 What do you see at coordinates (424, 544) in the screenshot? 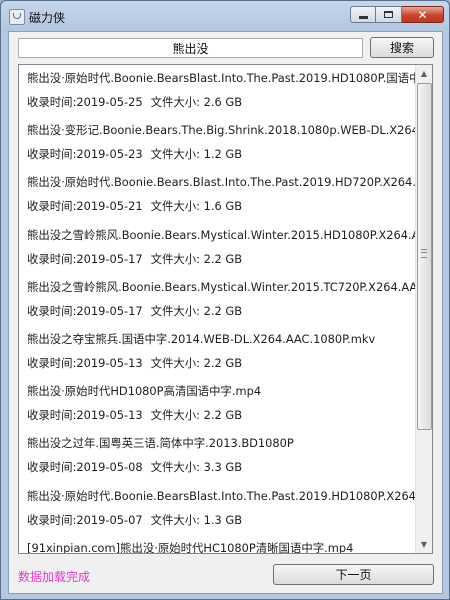
I see `scroll-down-arrow-icon: ▼` at bounding box center [424, 544].